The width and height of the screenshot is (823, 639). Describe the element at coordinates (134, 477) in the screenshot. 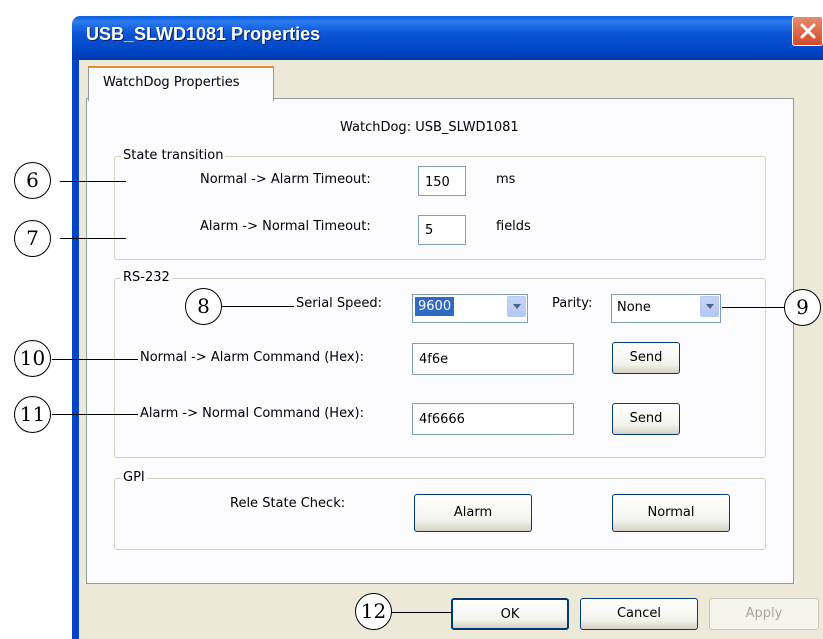

I see `gpi-title: GPI` at that location.